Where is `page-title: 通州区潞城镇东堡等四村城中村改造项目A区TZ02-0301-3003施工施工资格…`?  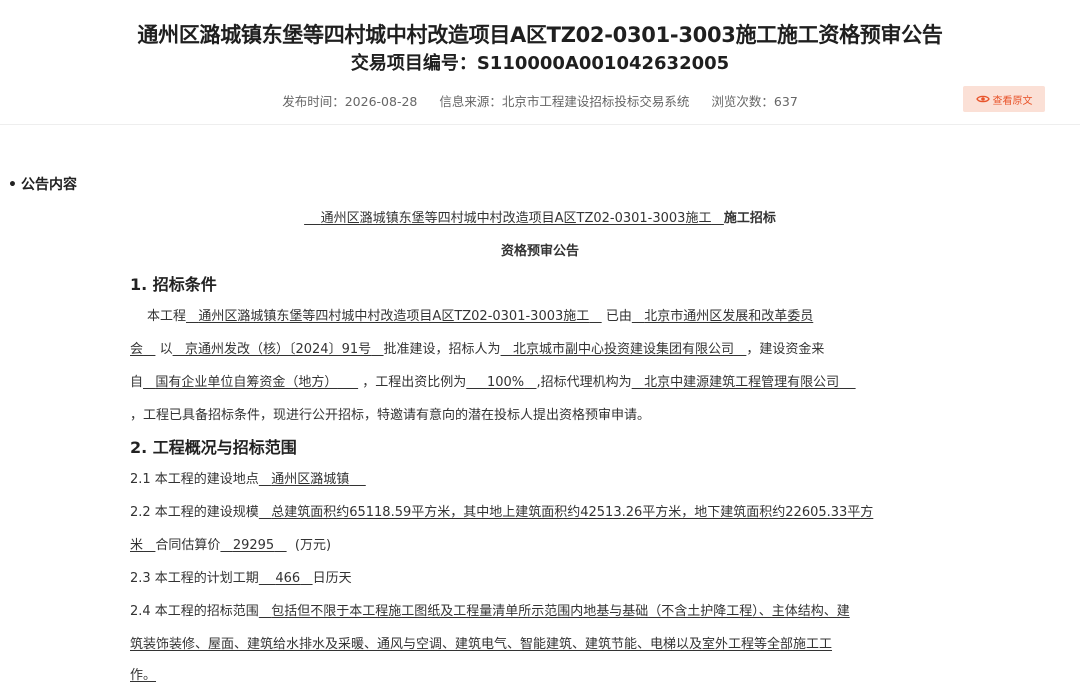
page-title: 通州区潞城镇东堡等四村城中村改造项目A区TZ02-0301-3003施工施工资格… is located at coordinates (540, 35).